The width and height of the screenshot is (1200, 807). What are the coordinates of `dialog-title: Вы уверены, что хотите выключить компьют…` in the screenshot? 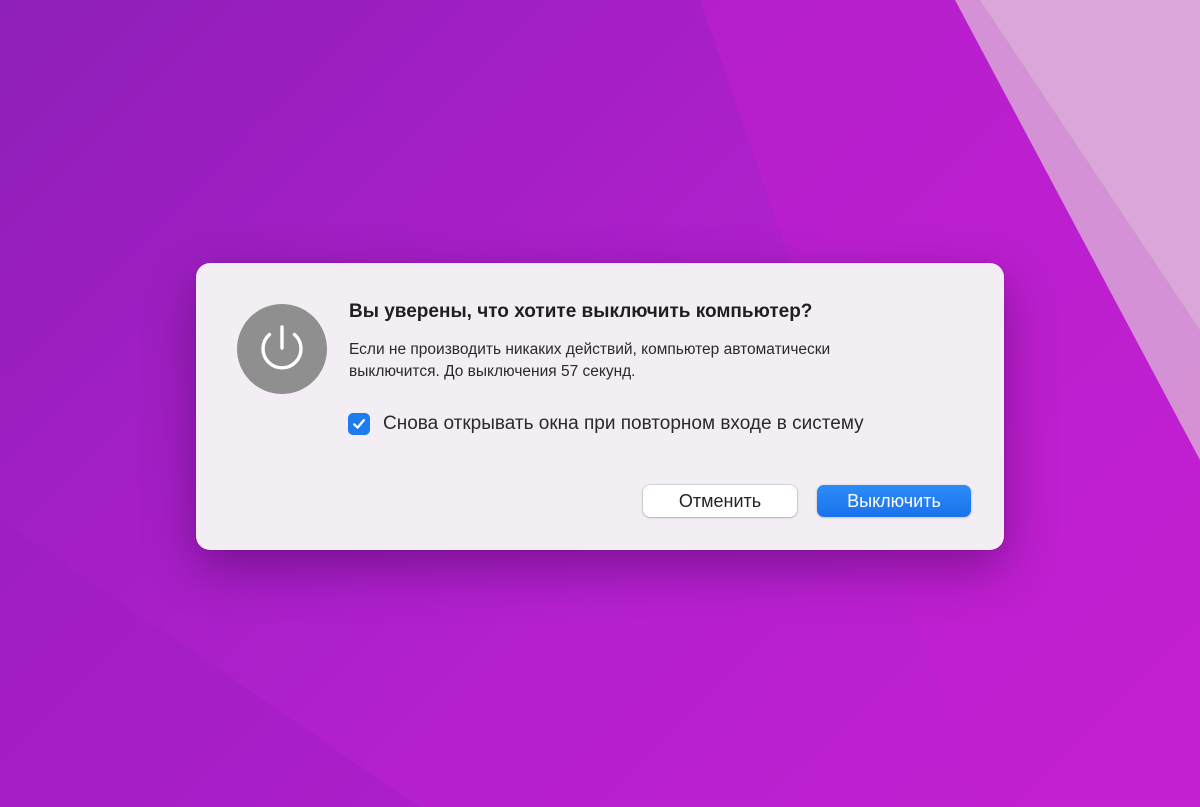 It's located at (581, 311).